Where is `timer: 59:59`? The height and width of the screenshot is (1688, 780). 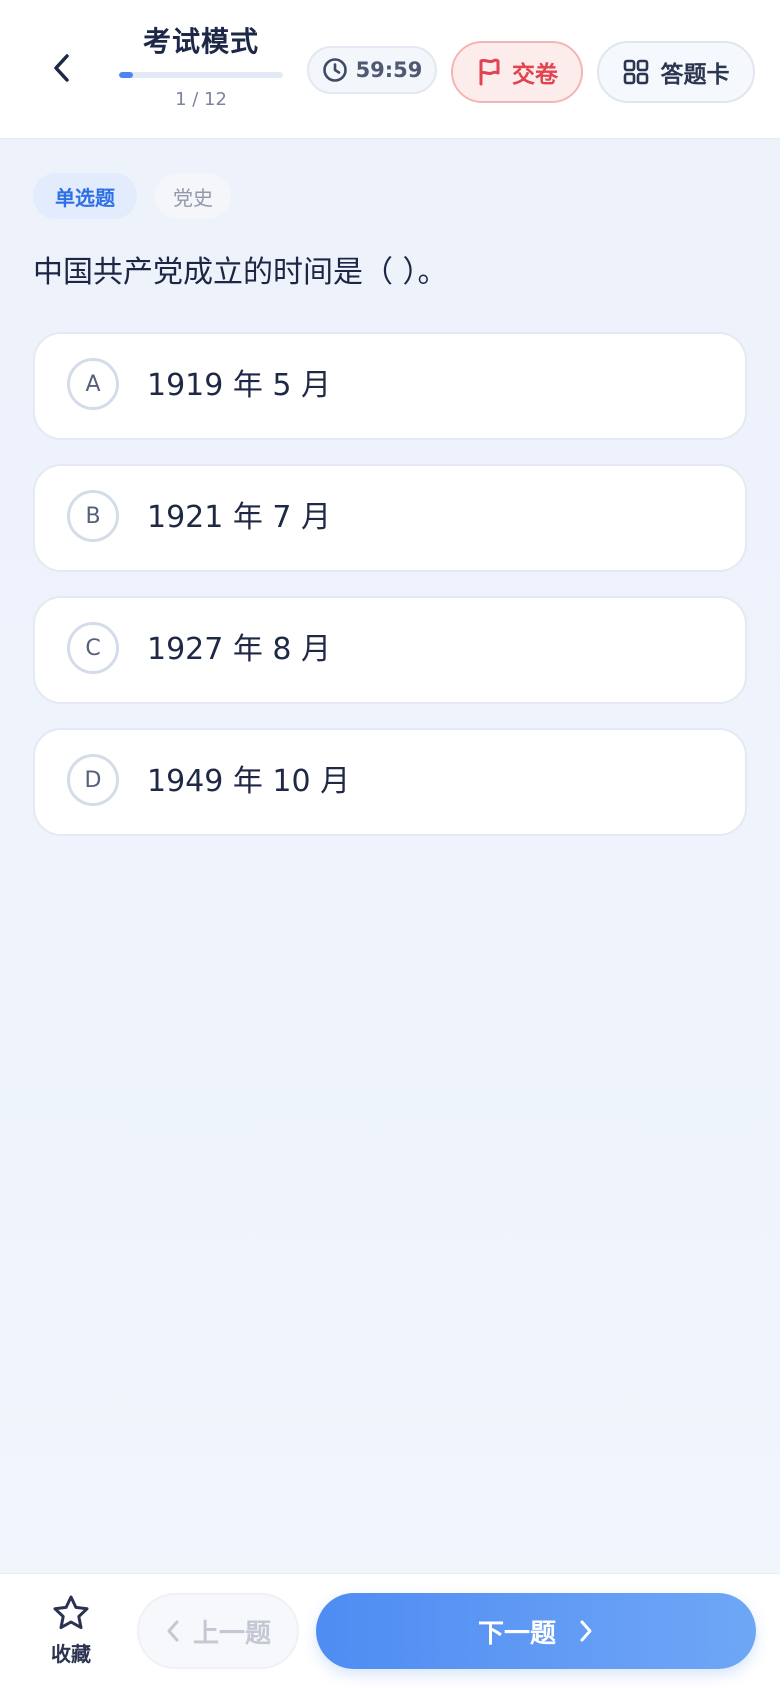 timer: 59:59 is located at coordinates (372, 70).